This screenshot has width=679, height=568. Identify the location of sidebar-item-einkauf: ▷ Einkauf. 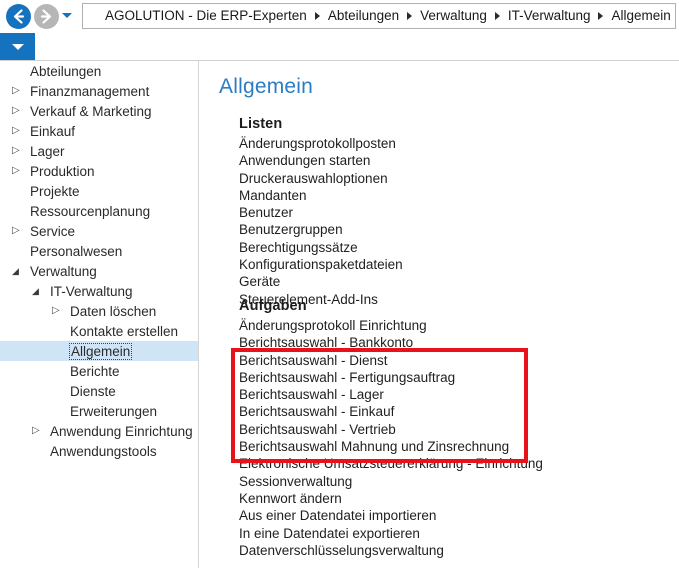
(99, 131).